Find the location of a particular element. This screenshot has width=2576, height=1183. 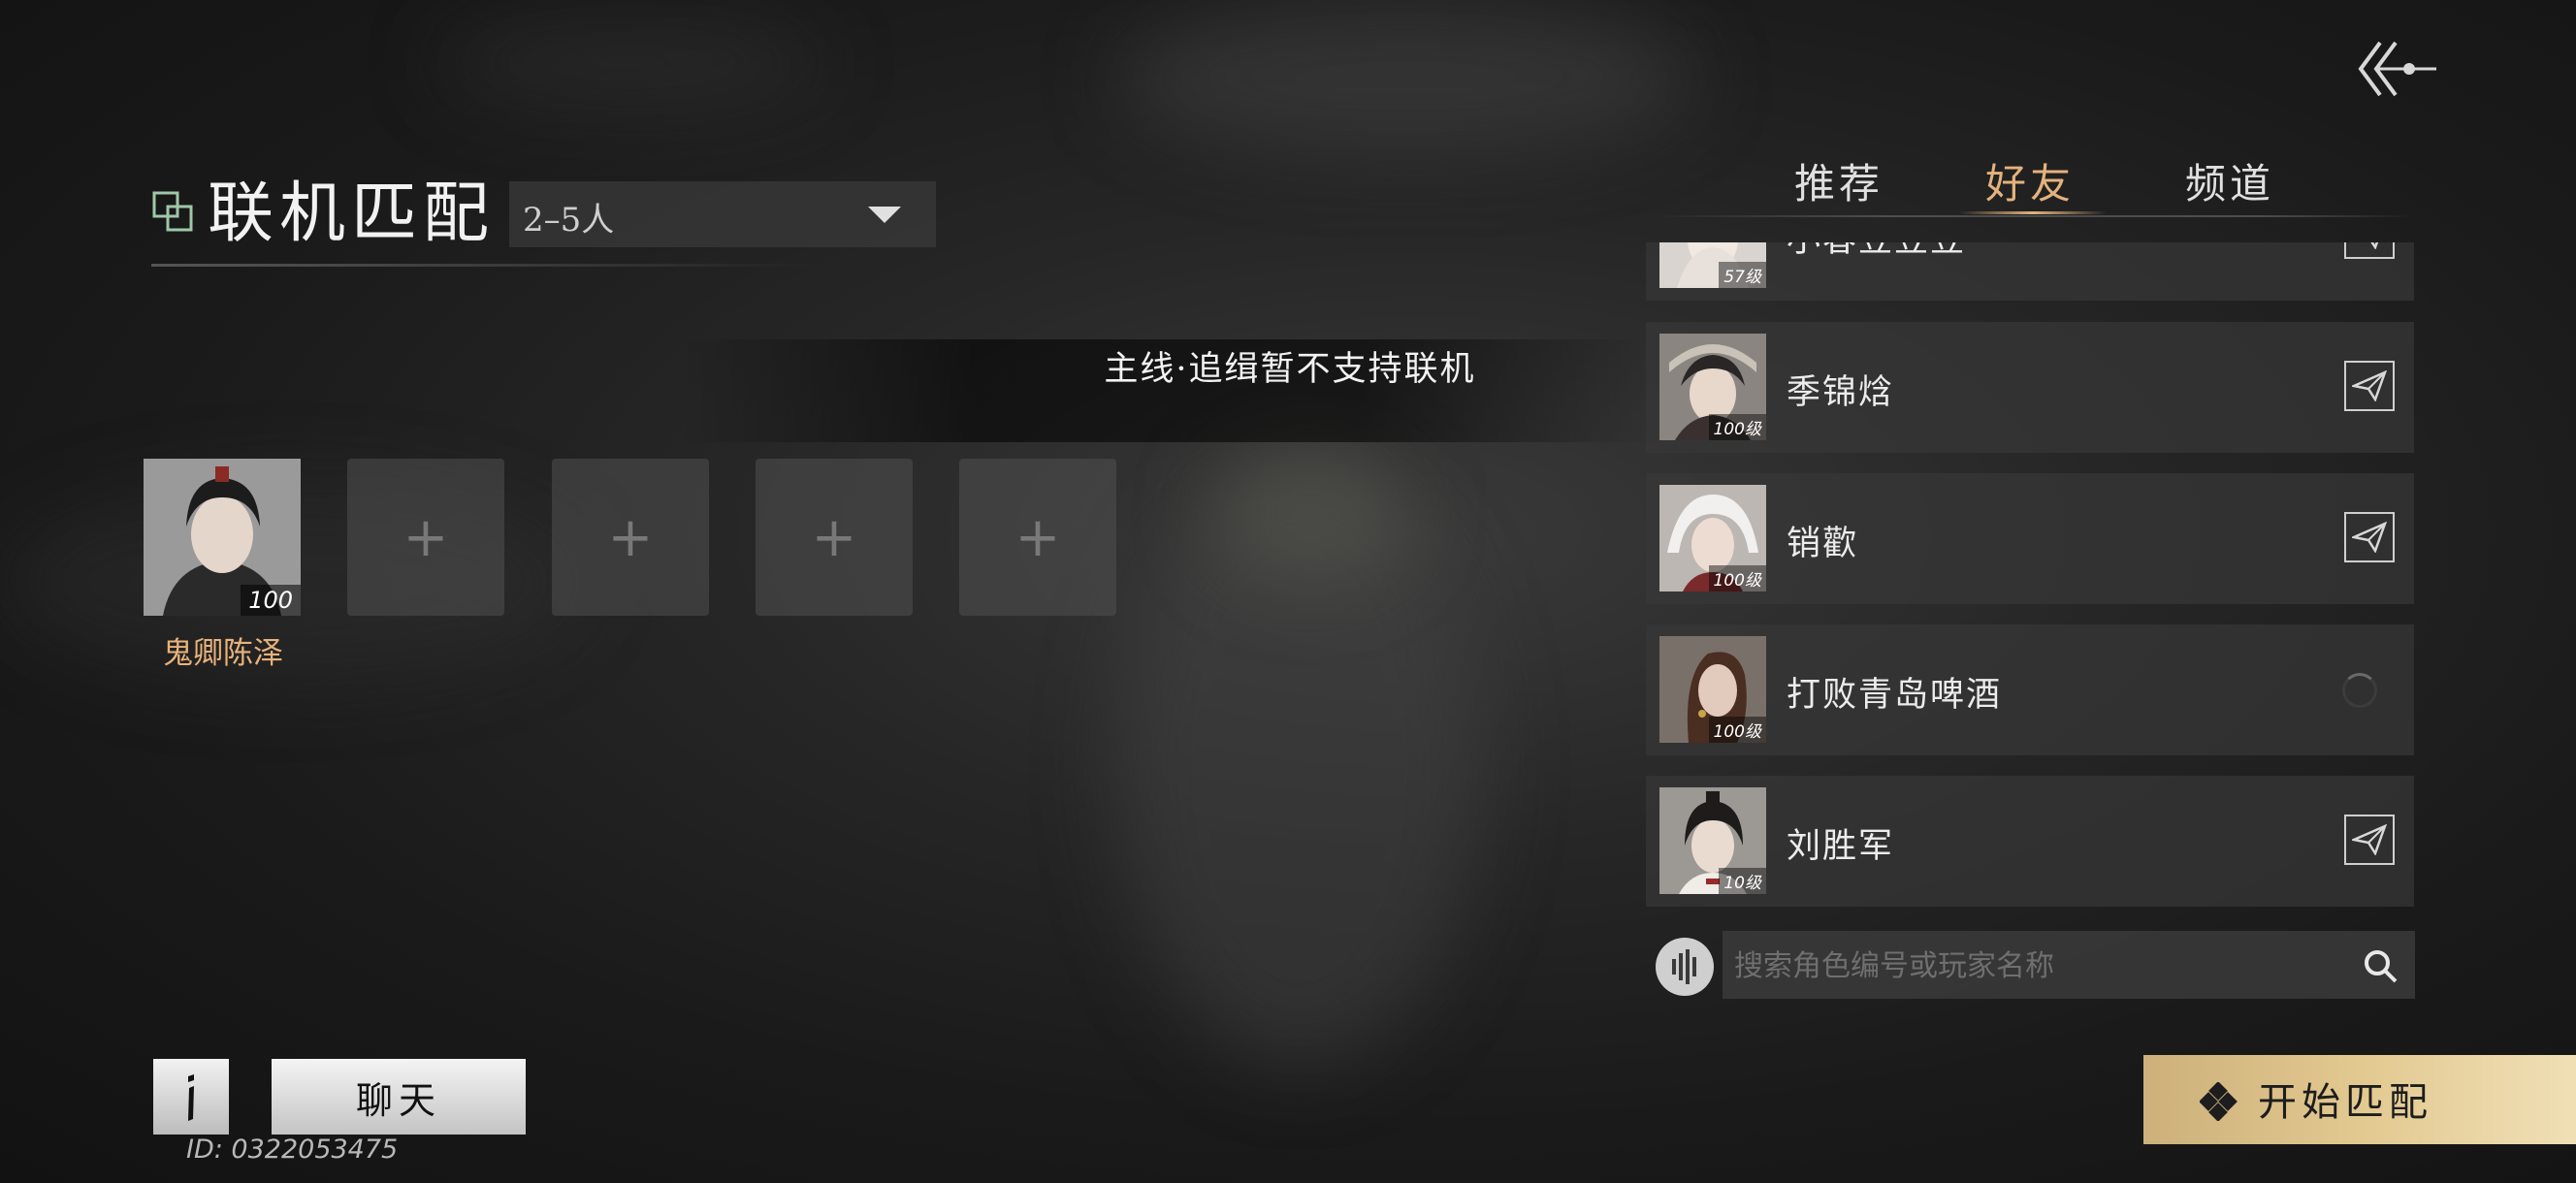

tab-channel: 频道 is located at coordinates (2229, 180).